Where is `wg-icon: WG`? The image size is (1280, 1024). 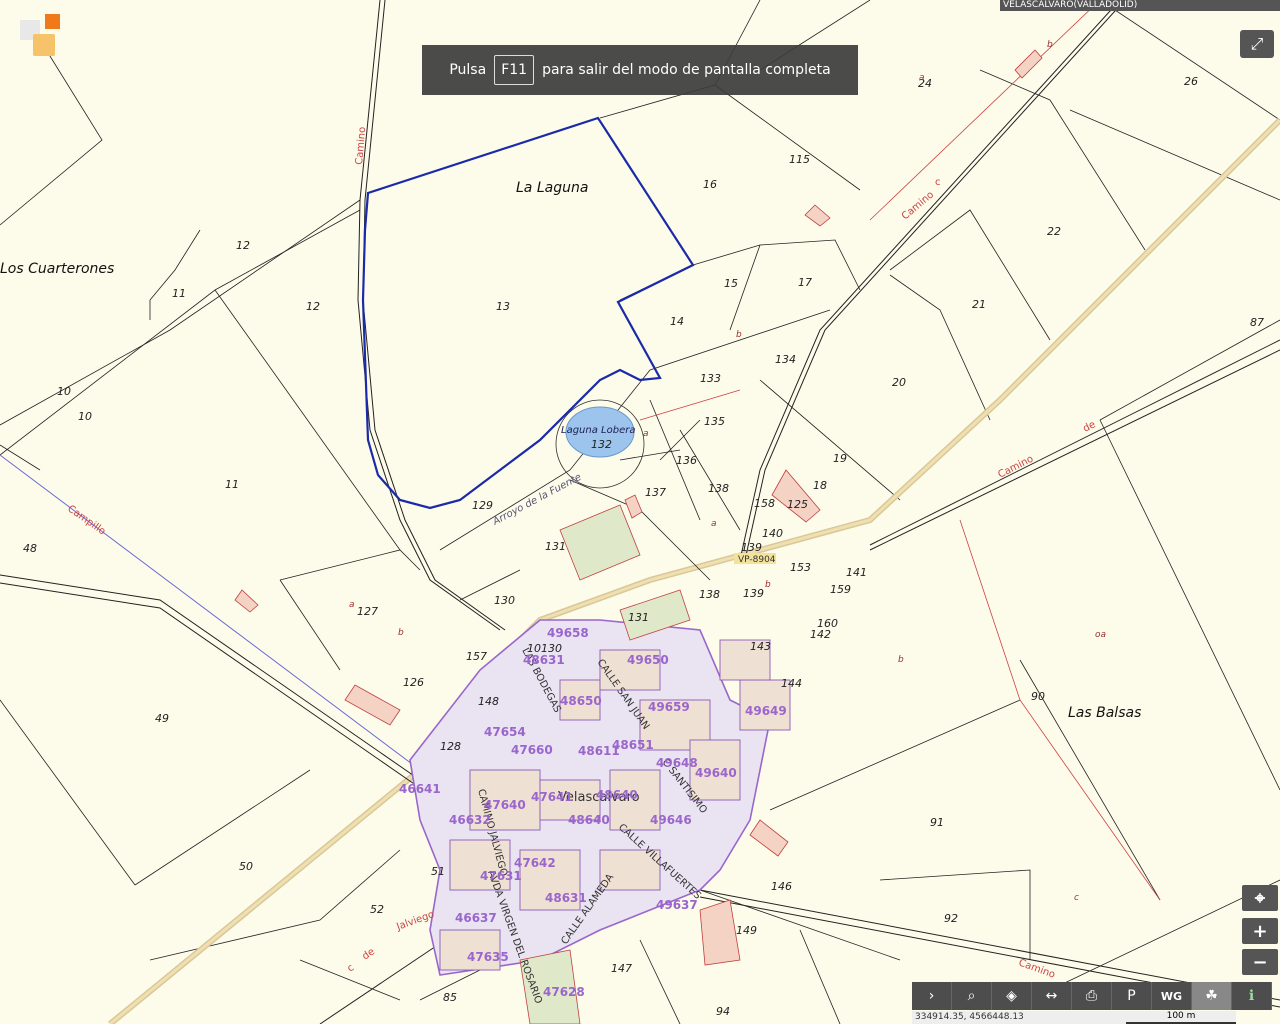
wg-icon: WG is located at coordinates (1171, 996).